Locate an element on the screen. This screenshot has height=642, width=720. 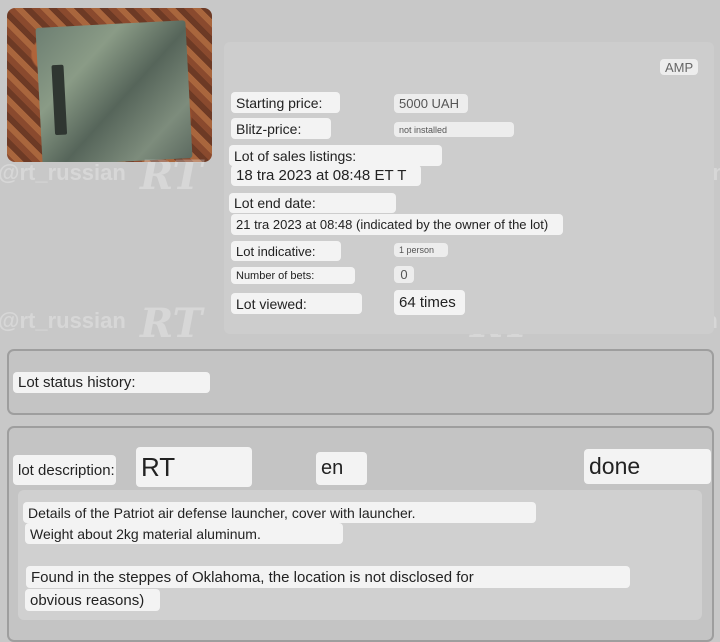
bets-label: Number of bets: is located at coordinates (293, 275).